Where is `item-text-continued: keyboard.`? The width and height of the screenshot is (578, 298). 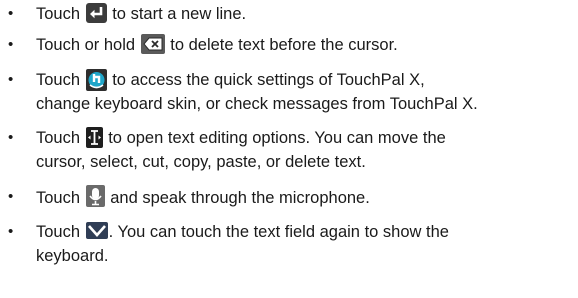 item-text-continued: keyboard. is located at coordinates (72, 256).